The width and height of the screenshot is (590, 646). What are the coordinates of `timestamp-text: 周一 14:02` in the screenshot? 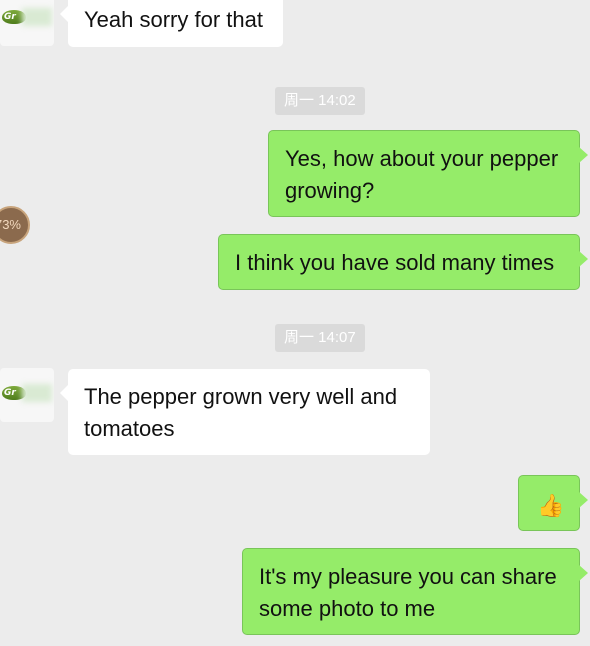 It's located at (320, 100).